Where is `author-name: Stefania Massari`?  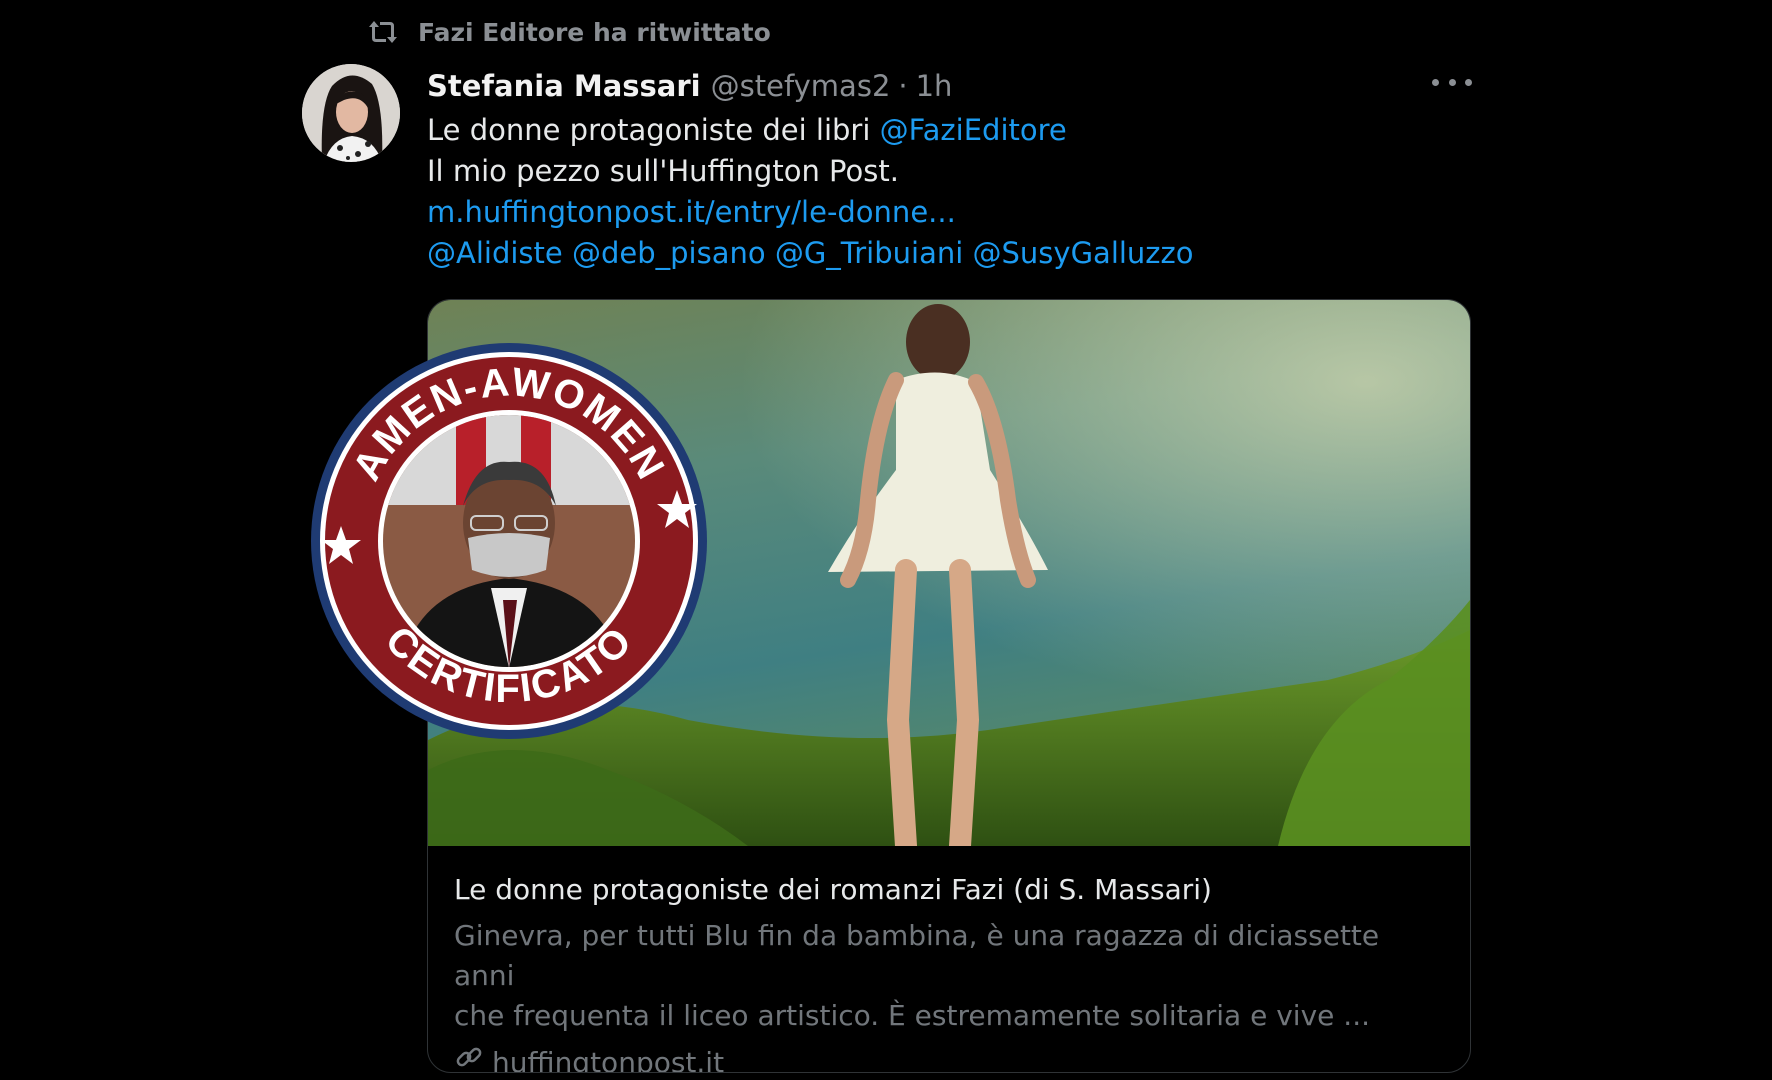 author-name: Stefania Massari is located at coordinates (564, 86).